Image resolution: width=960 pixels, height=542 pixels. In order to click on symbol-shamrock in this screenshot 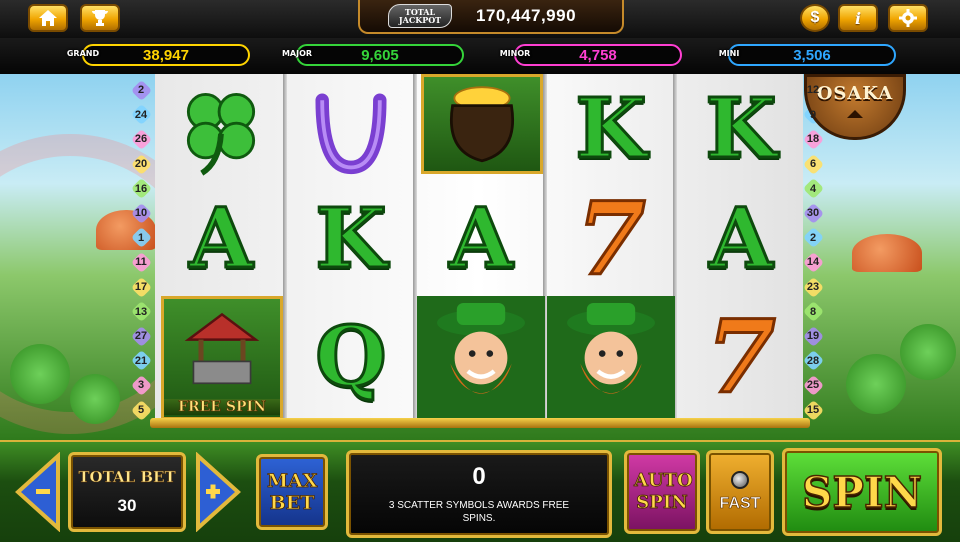, I will do `click(221, 129)`.